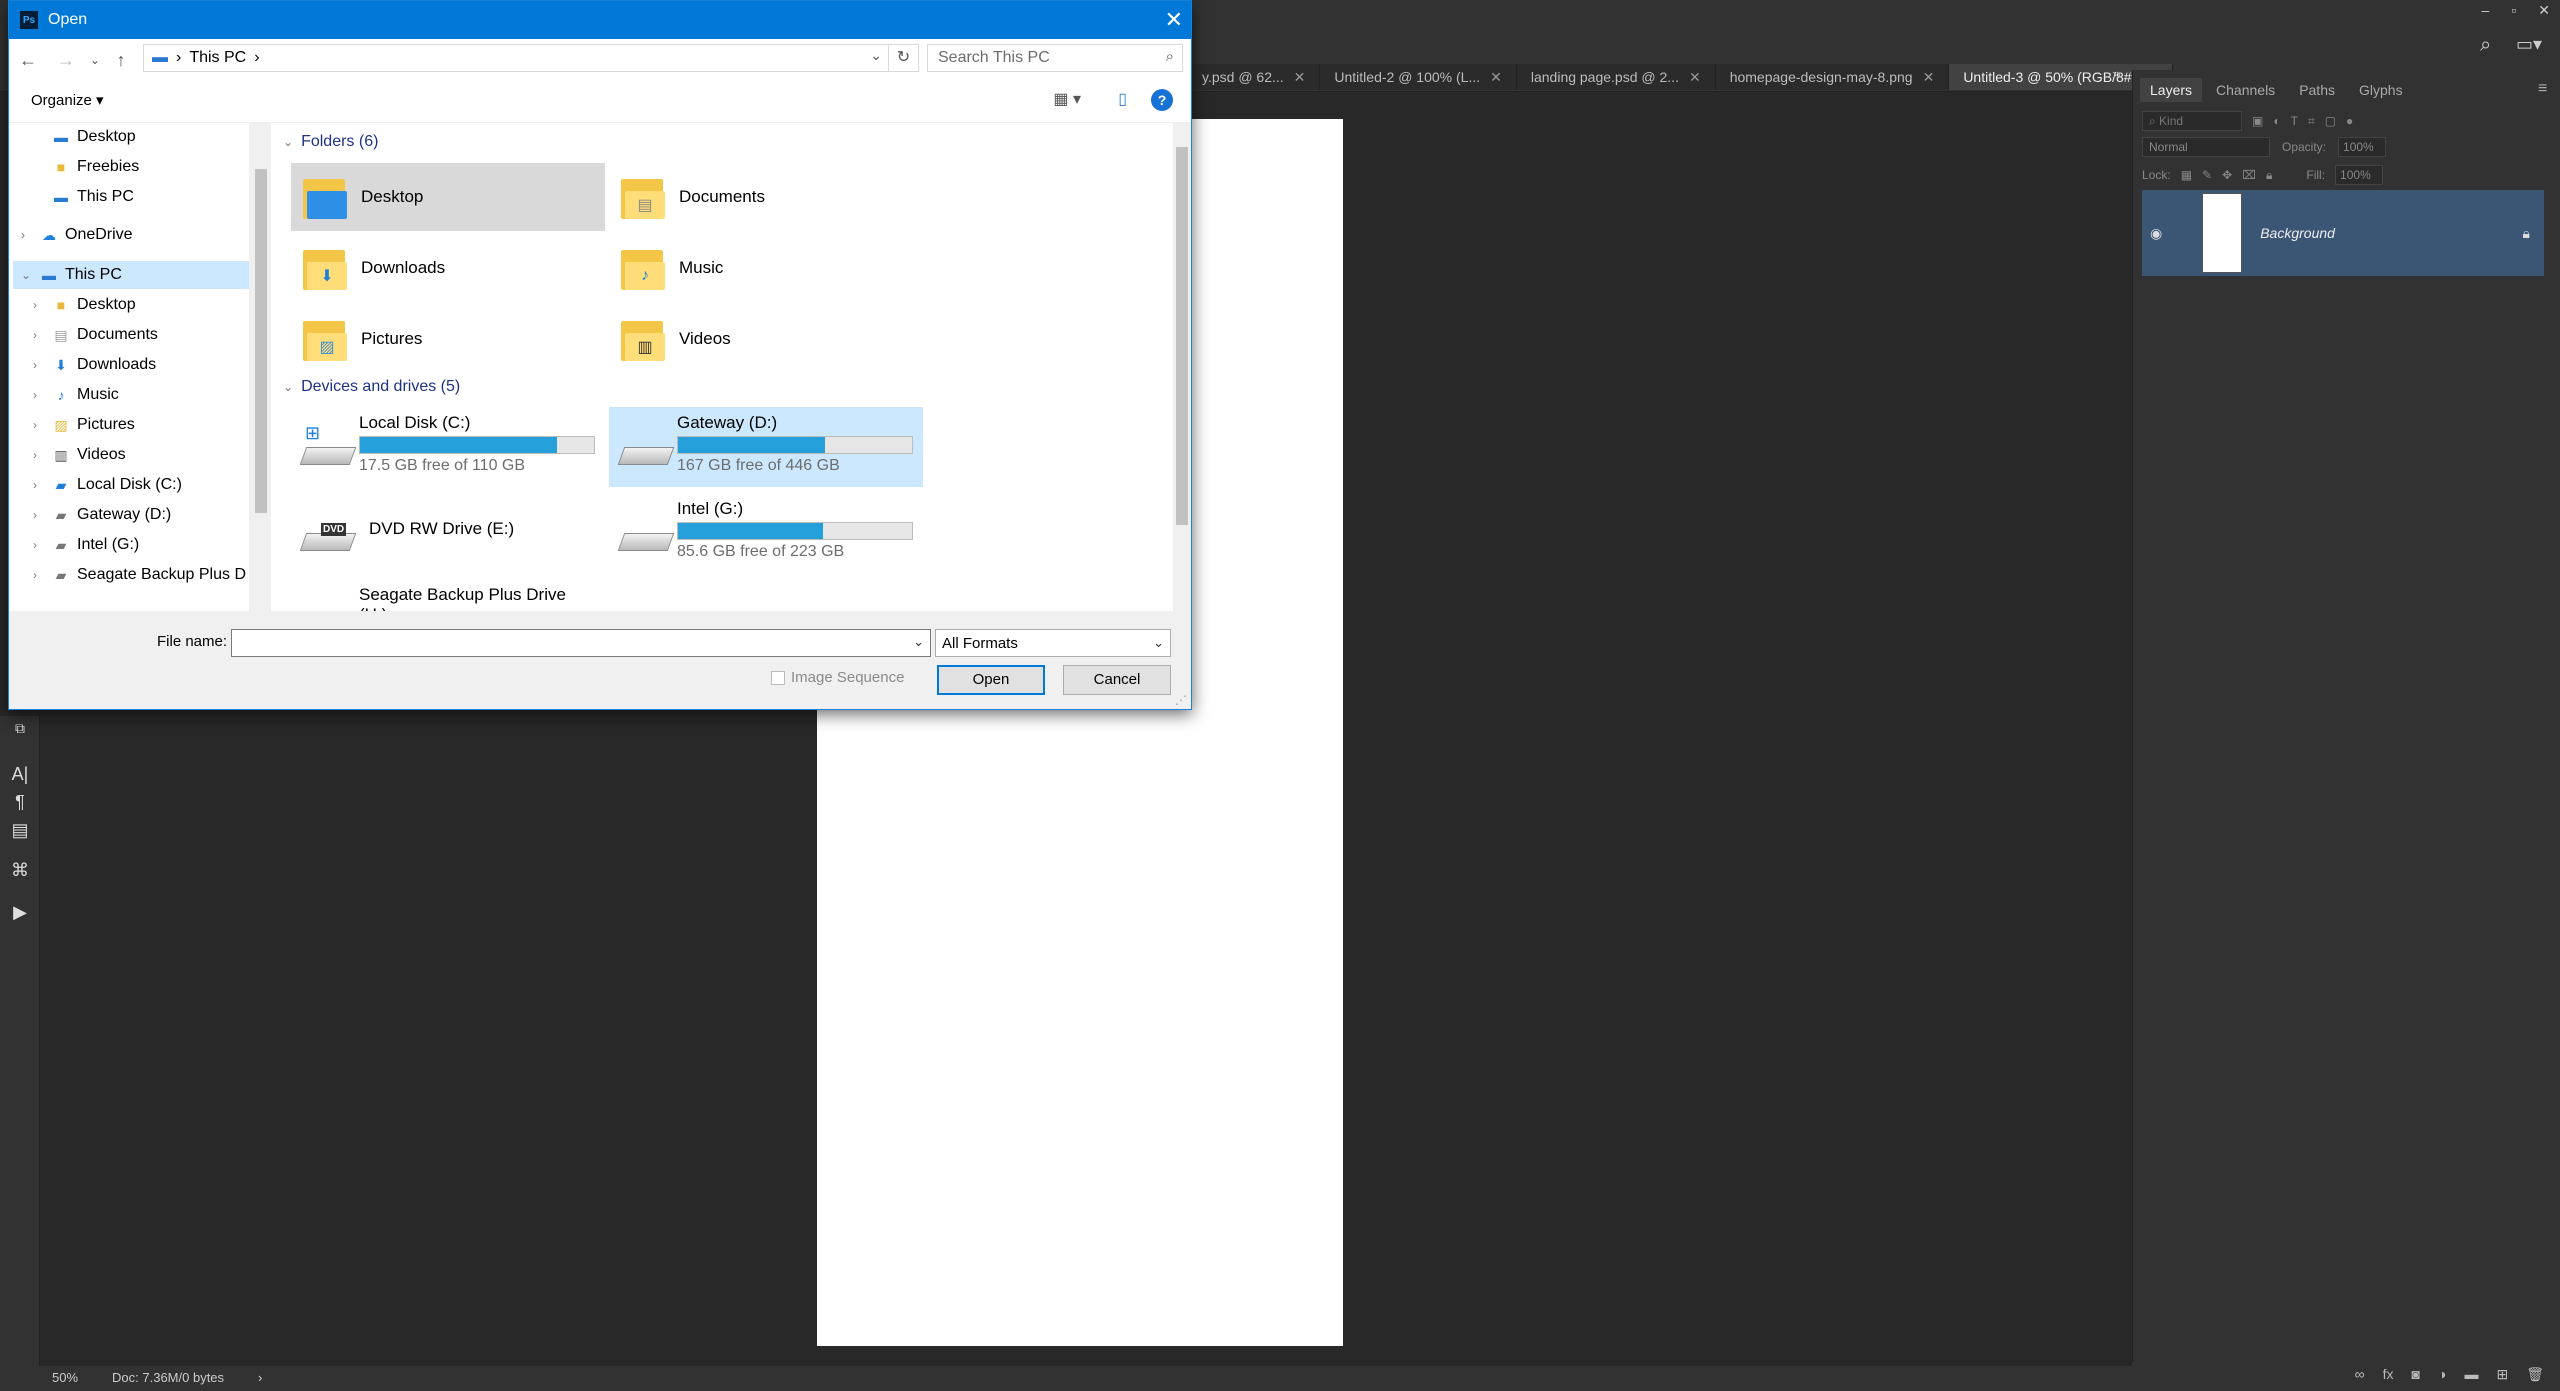  Describe the element at coordinates (600, 20) in the screenshot. I see `dialog-titlebar: Ps Open ✕` at that location.